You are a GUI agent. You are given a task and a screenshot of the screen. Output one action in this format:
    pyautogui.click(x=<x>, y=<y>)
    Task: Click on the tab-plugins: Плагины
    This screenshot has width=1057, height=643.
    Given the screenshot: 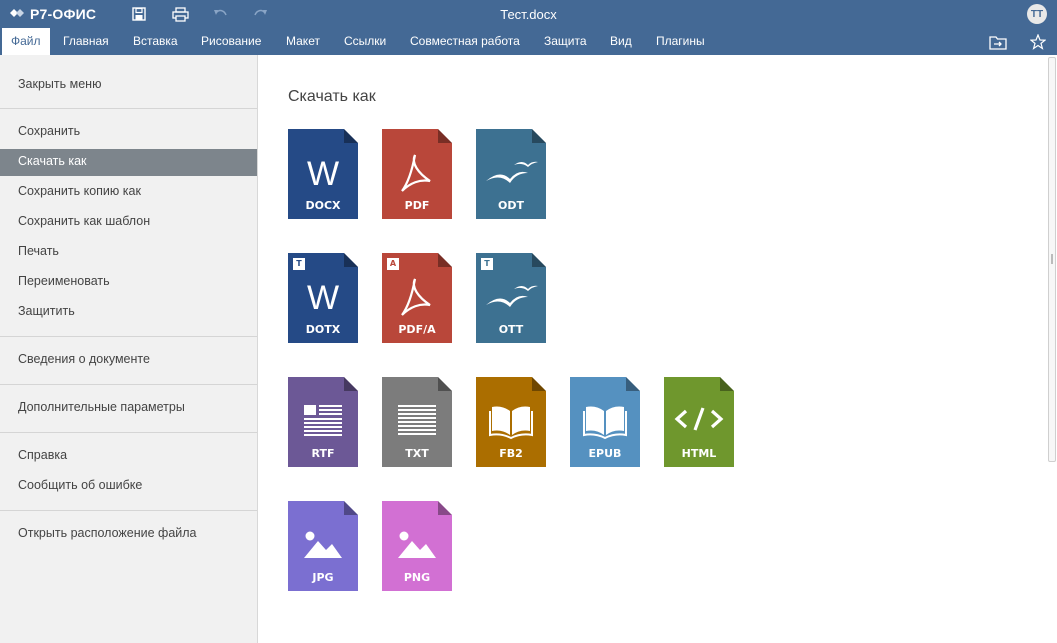 What is the action you would take?
    pyautogui.click(x=680, y=41)
    